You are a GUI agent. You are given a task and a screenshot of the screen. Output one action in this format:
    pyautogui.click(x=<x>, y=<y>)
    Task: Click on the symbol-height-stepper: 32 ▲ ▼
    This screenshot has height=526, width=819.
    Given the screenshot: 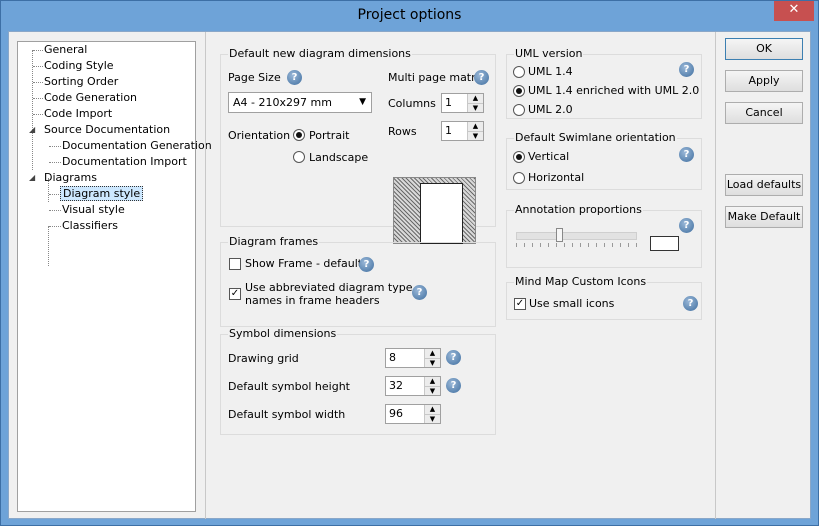 What is the action you would take?
    pyautogui.click(x=413, y=386)
    